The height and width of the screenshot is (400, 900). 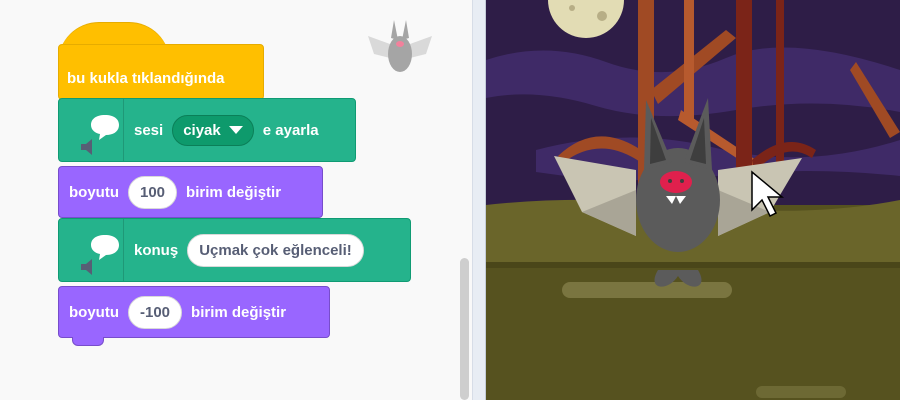 I want to click on change-size-block: boyutu 100 birim değiştir, so click(x=190, y=192).